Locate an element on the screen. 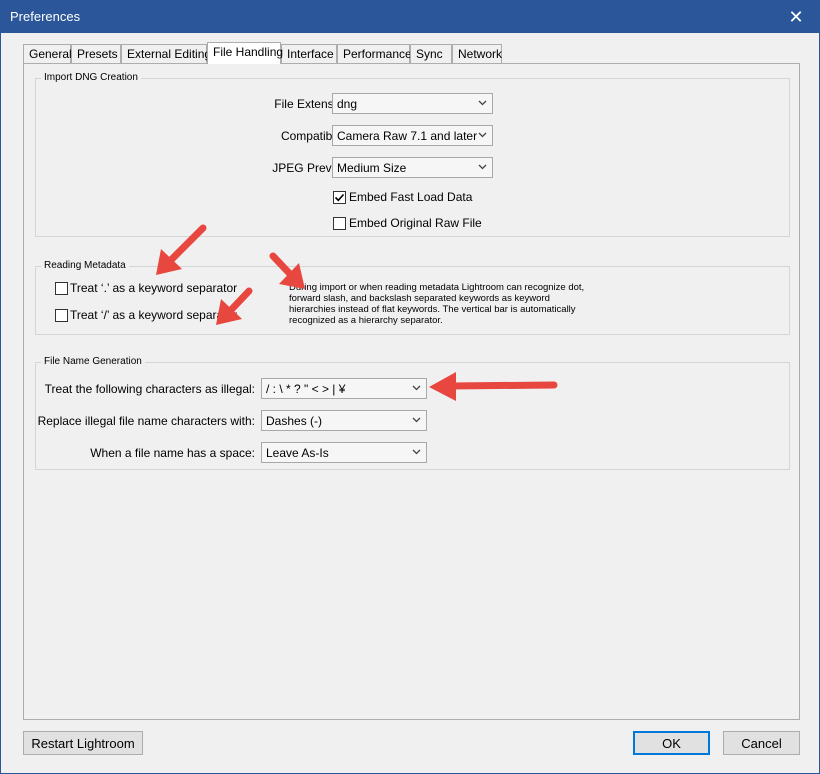 The width and height of the screenshot is (820, 774). tab-file-handling: File Handling is located at coordinates (245, 53).